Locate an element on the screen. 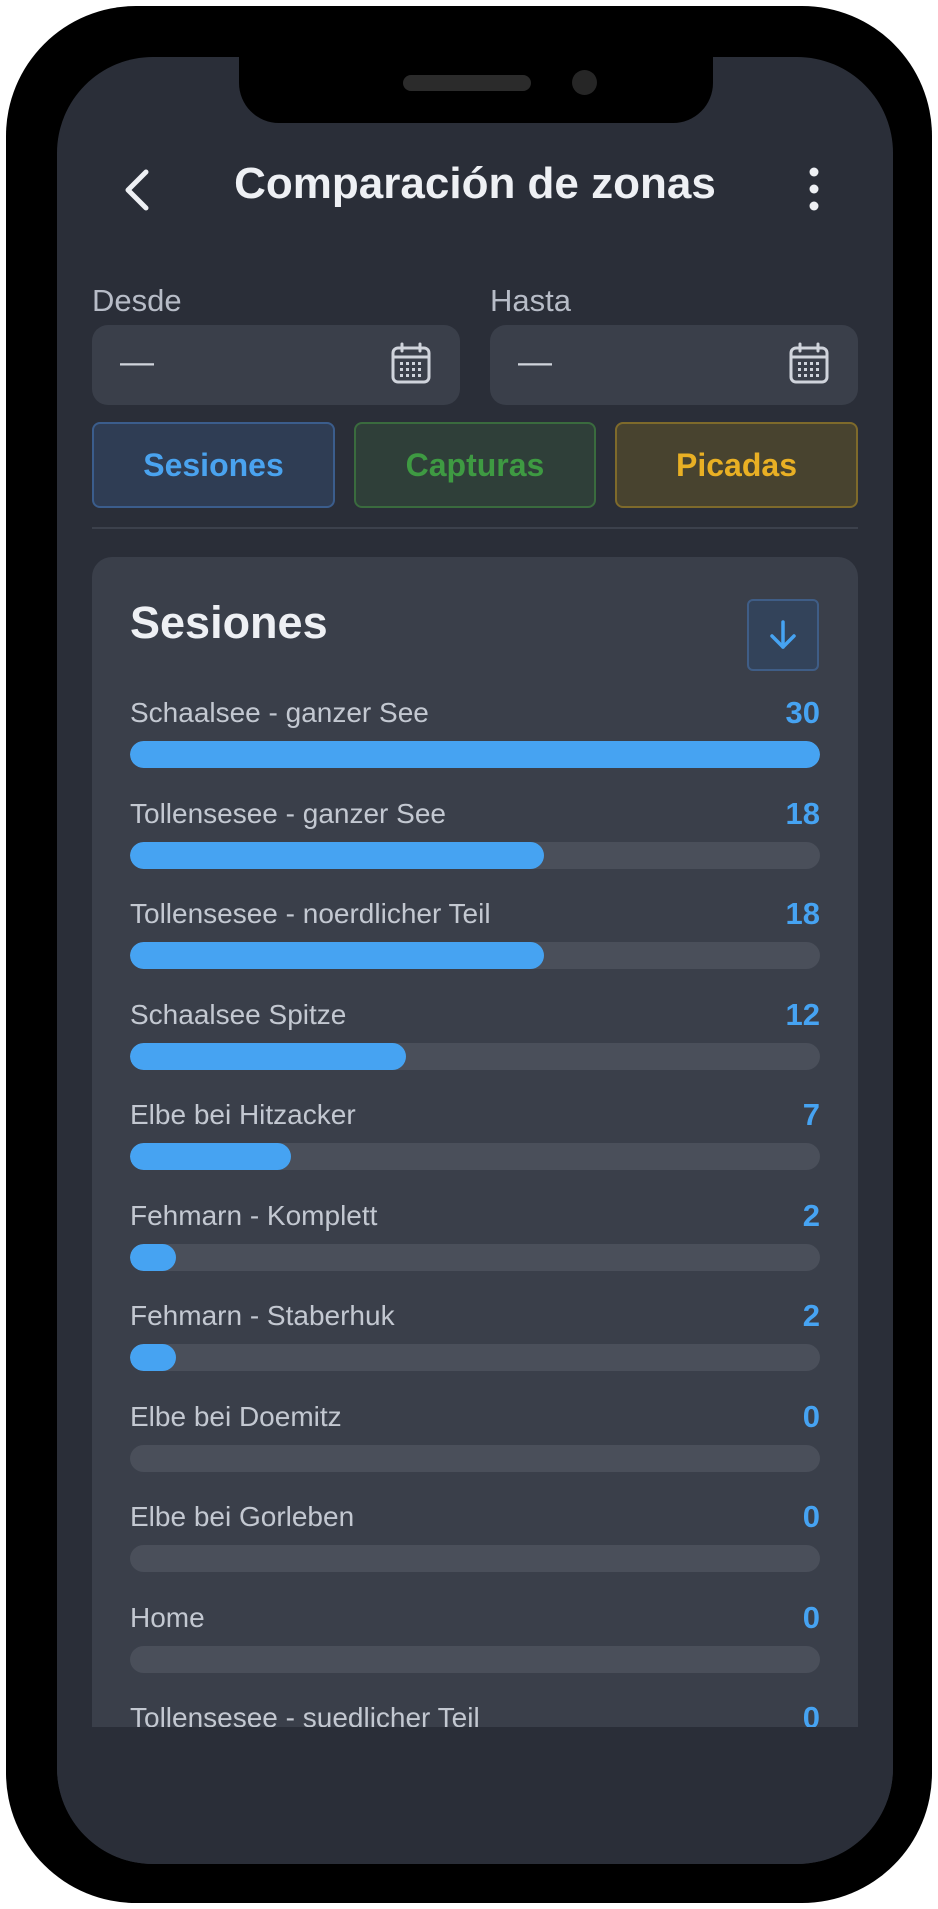 The height and width of the screenshot is (1909, 938). zone-label: Schaalsee - ganzer See is located at coordinates (279, 712).